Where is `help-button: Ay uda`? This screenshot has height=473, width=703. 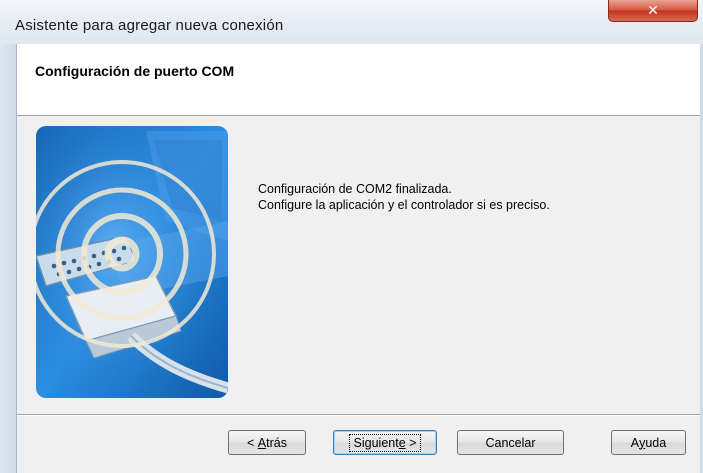
help-button: Ay uda is located at coordinates (648, 442).